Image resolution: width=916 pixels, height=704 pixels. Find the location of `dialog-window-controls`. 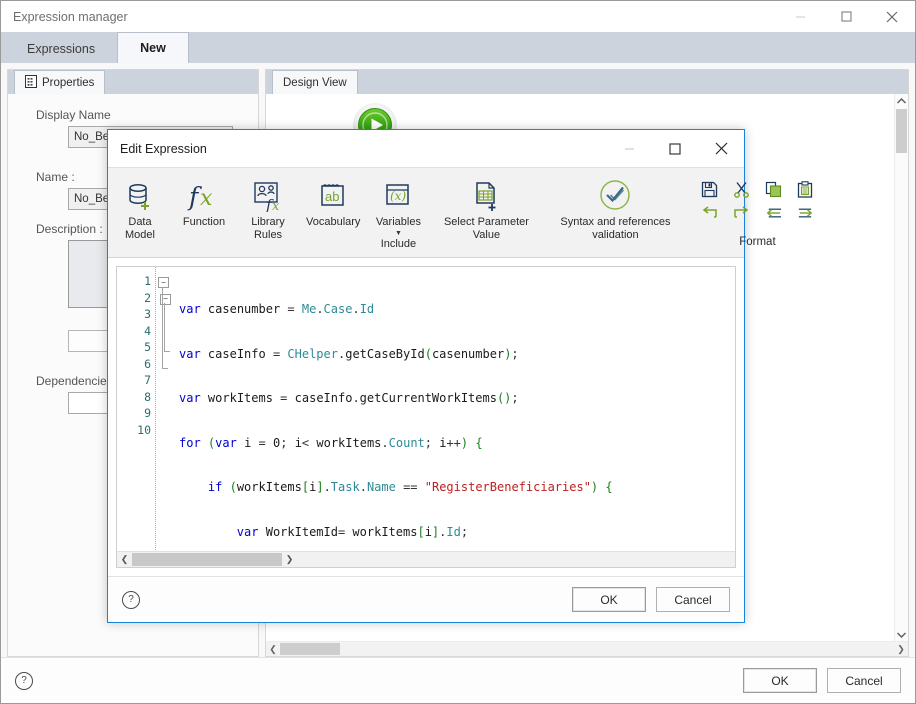

dialog-window-controls is located at coordinates (675, 148).